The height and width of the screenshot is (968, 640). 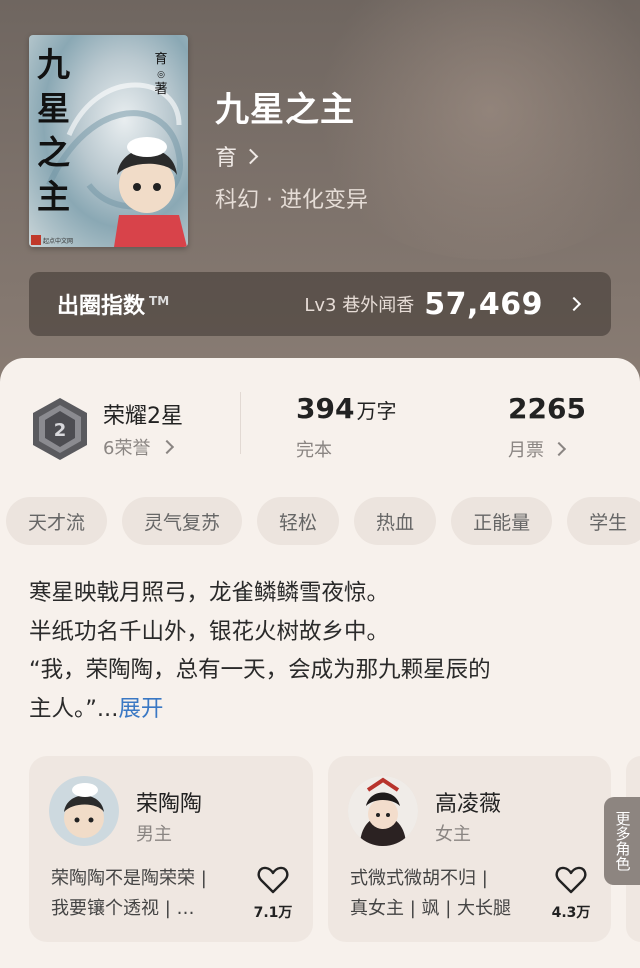 What do you see at coordinates (346, 408) in the screenshot?
I see `word-count: 394 万字` at bounding box center [346, 408].